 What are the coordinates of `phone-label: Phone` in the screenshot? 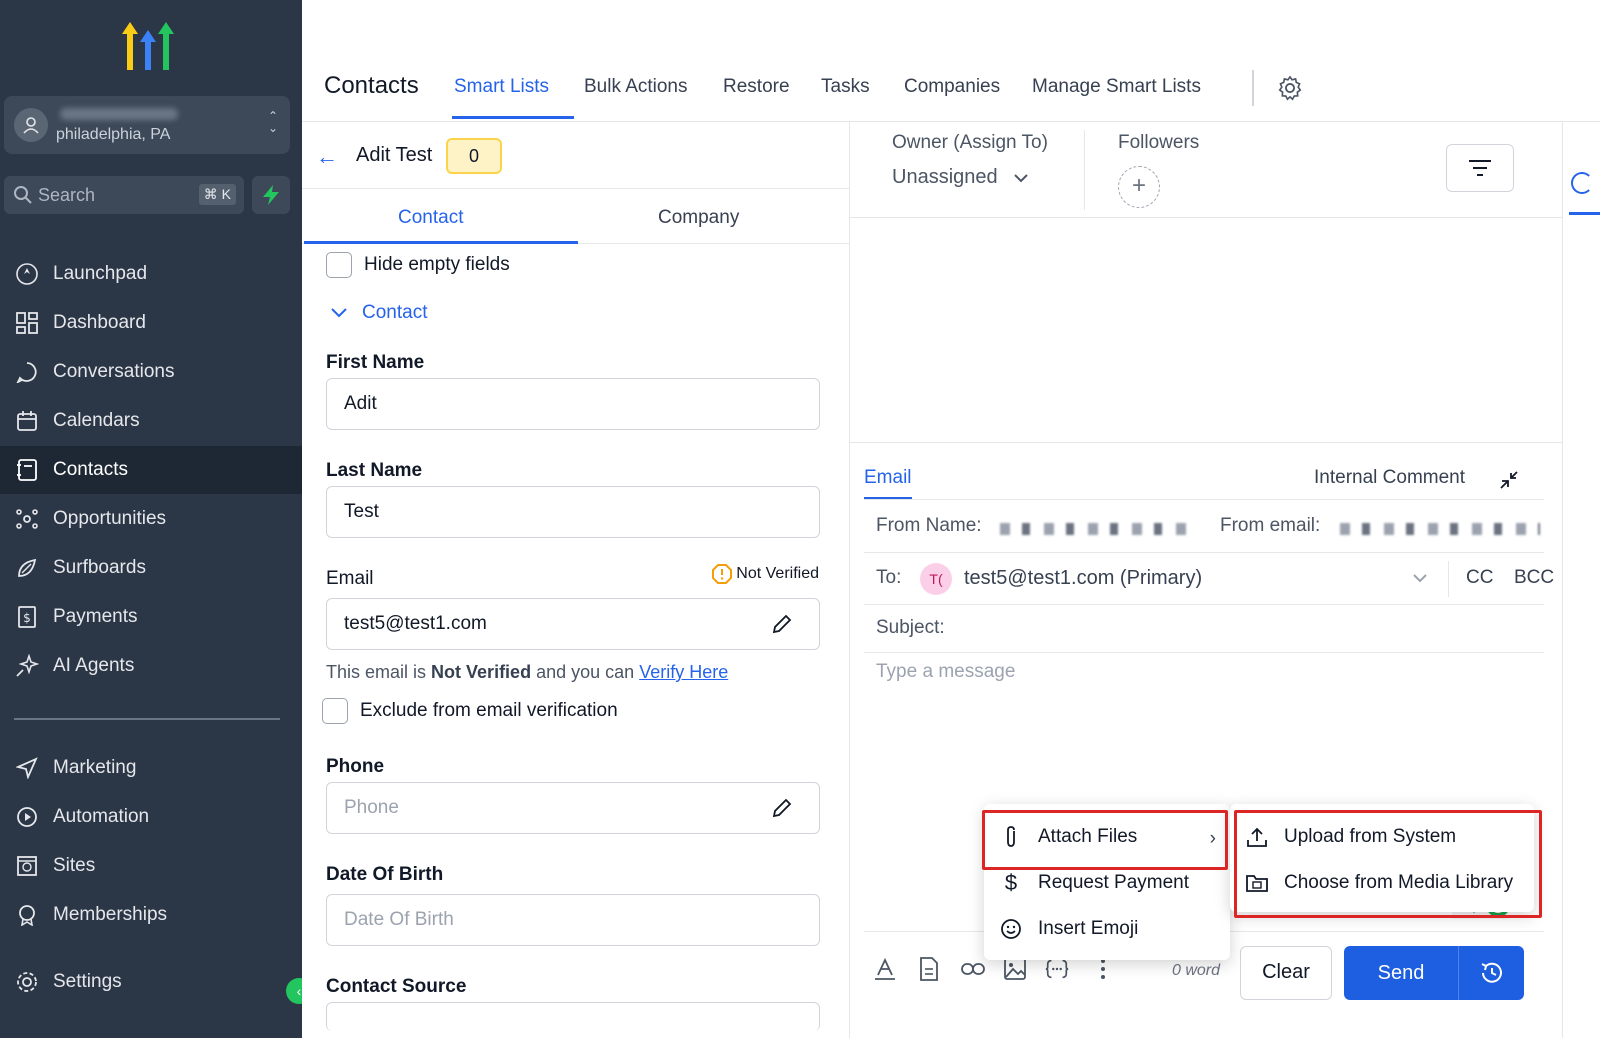 It's located at (355, 766).